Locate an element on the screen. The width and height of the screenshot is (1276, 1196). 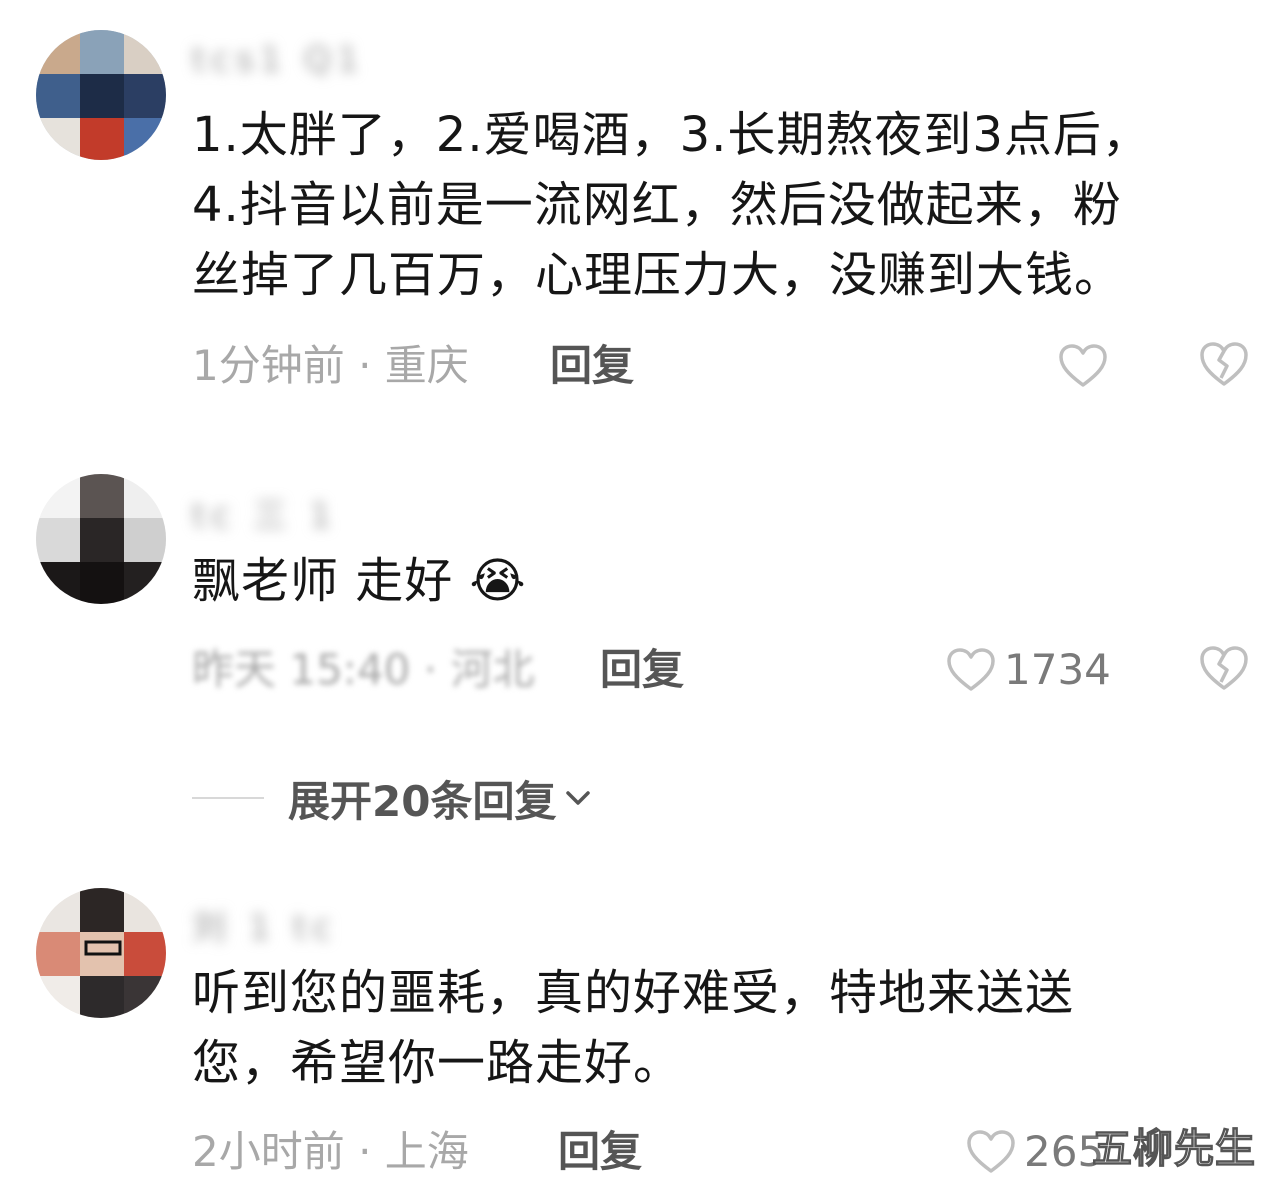
expand-replies-button: 展开20条回复 is located at coordinates (422, 798).